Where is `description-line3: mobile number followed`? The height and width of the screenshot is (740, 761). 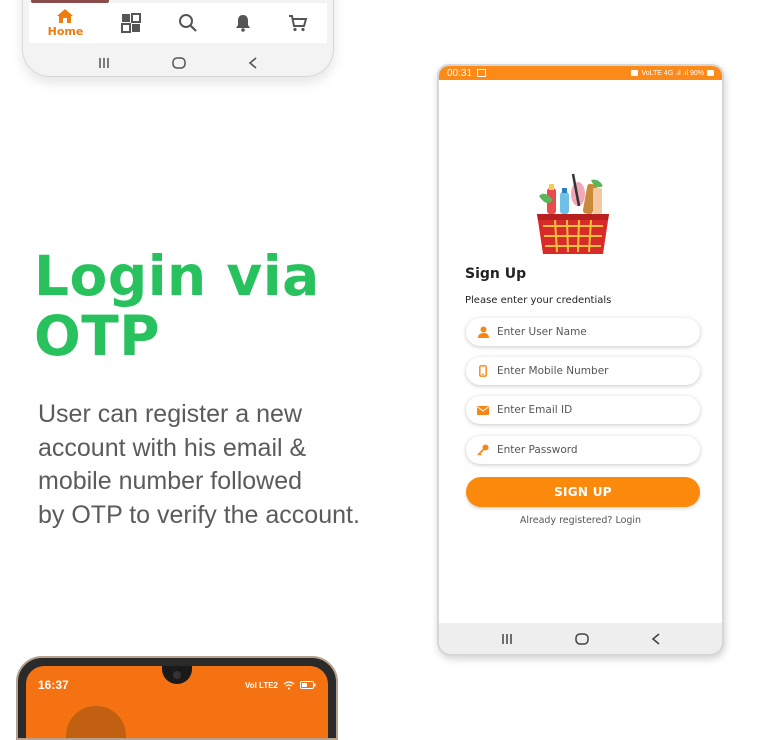 description-line3: mobile number followed is located at coordinates (170, 481).